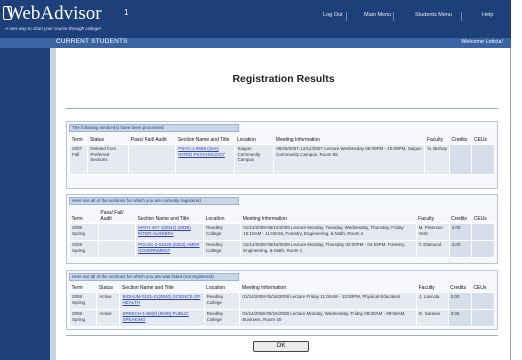 This screenshot has height=360, width=522. What do you see at coordinates (205, 159) in the screenshot?
I see `section-link: PSYC-1-9058 (Gen) INTRO PSYCHOLOGY` at bounding box center [205, 159].